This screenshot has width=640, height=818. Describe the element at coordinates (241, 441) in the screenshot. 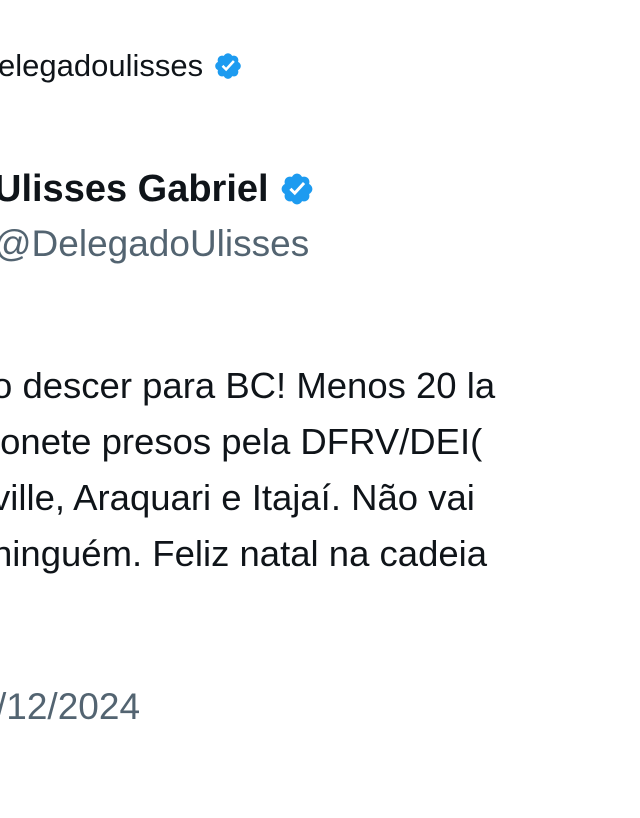

I see `tweet-line: ionete presos pela DFRV/DEI(` at that location.